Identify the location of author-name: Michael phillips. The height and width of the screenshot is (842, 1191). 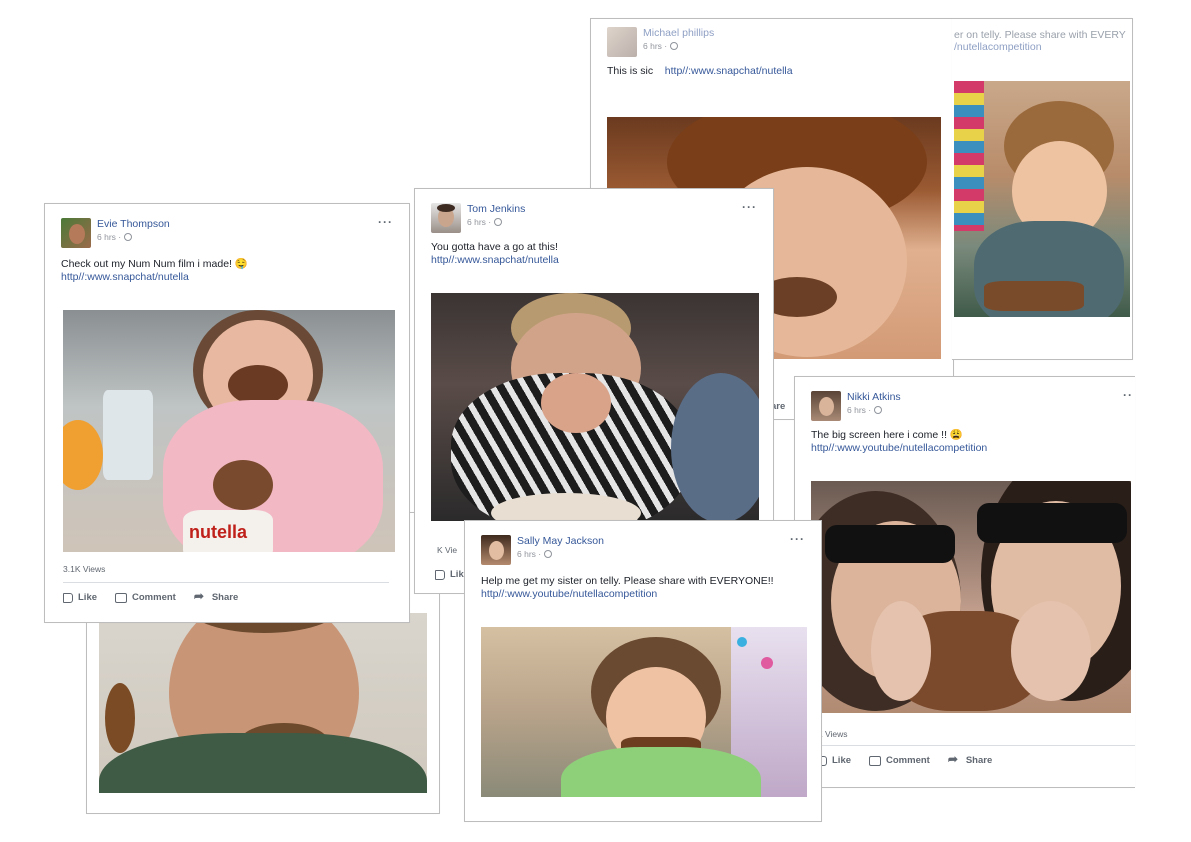
(678, 33).